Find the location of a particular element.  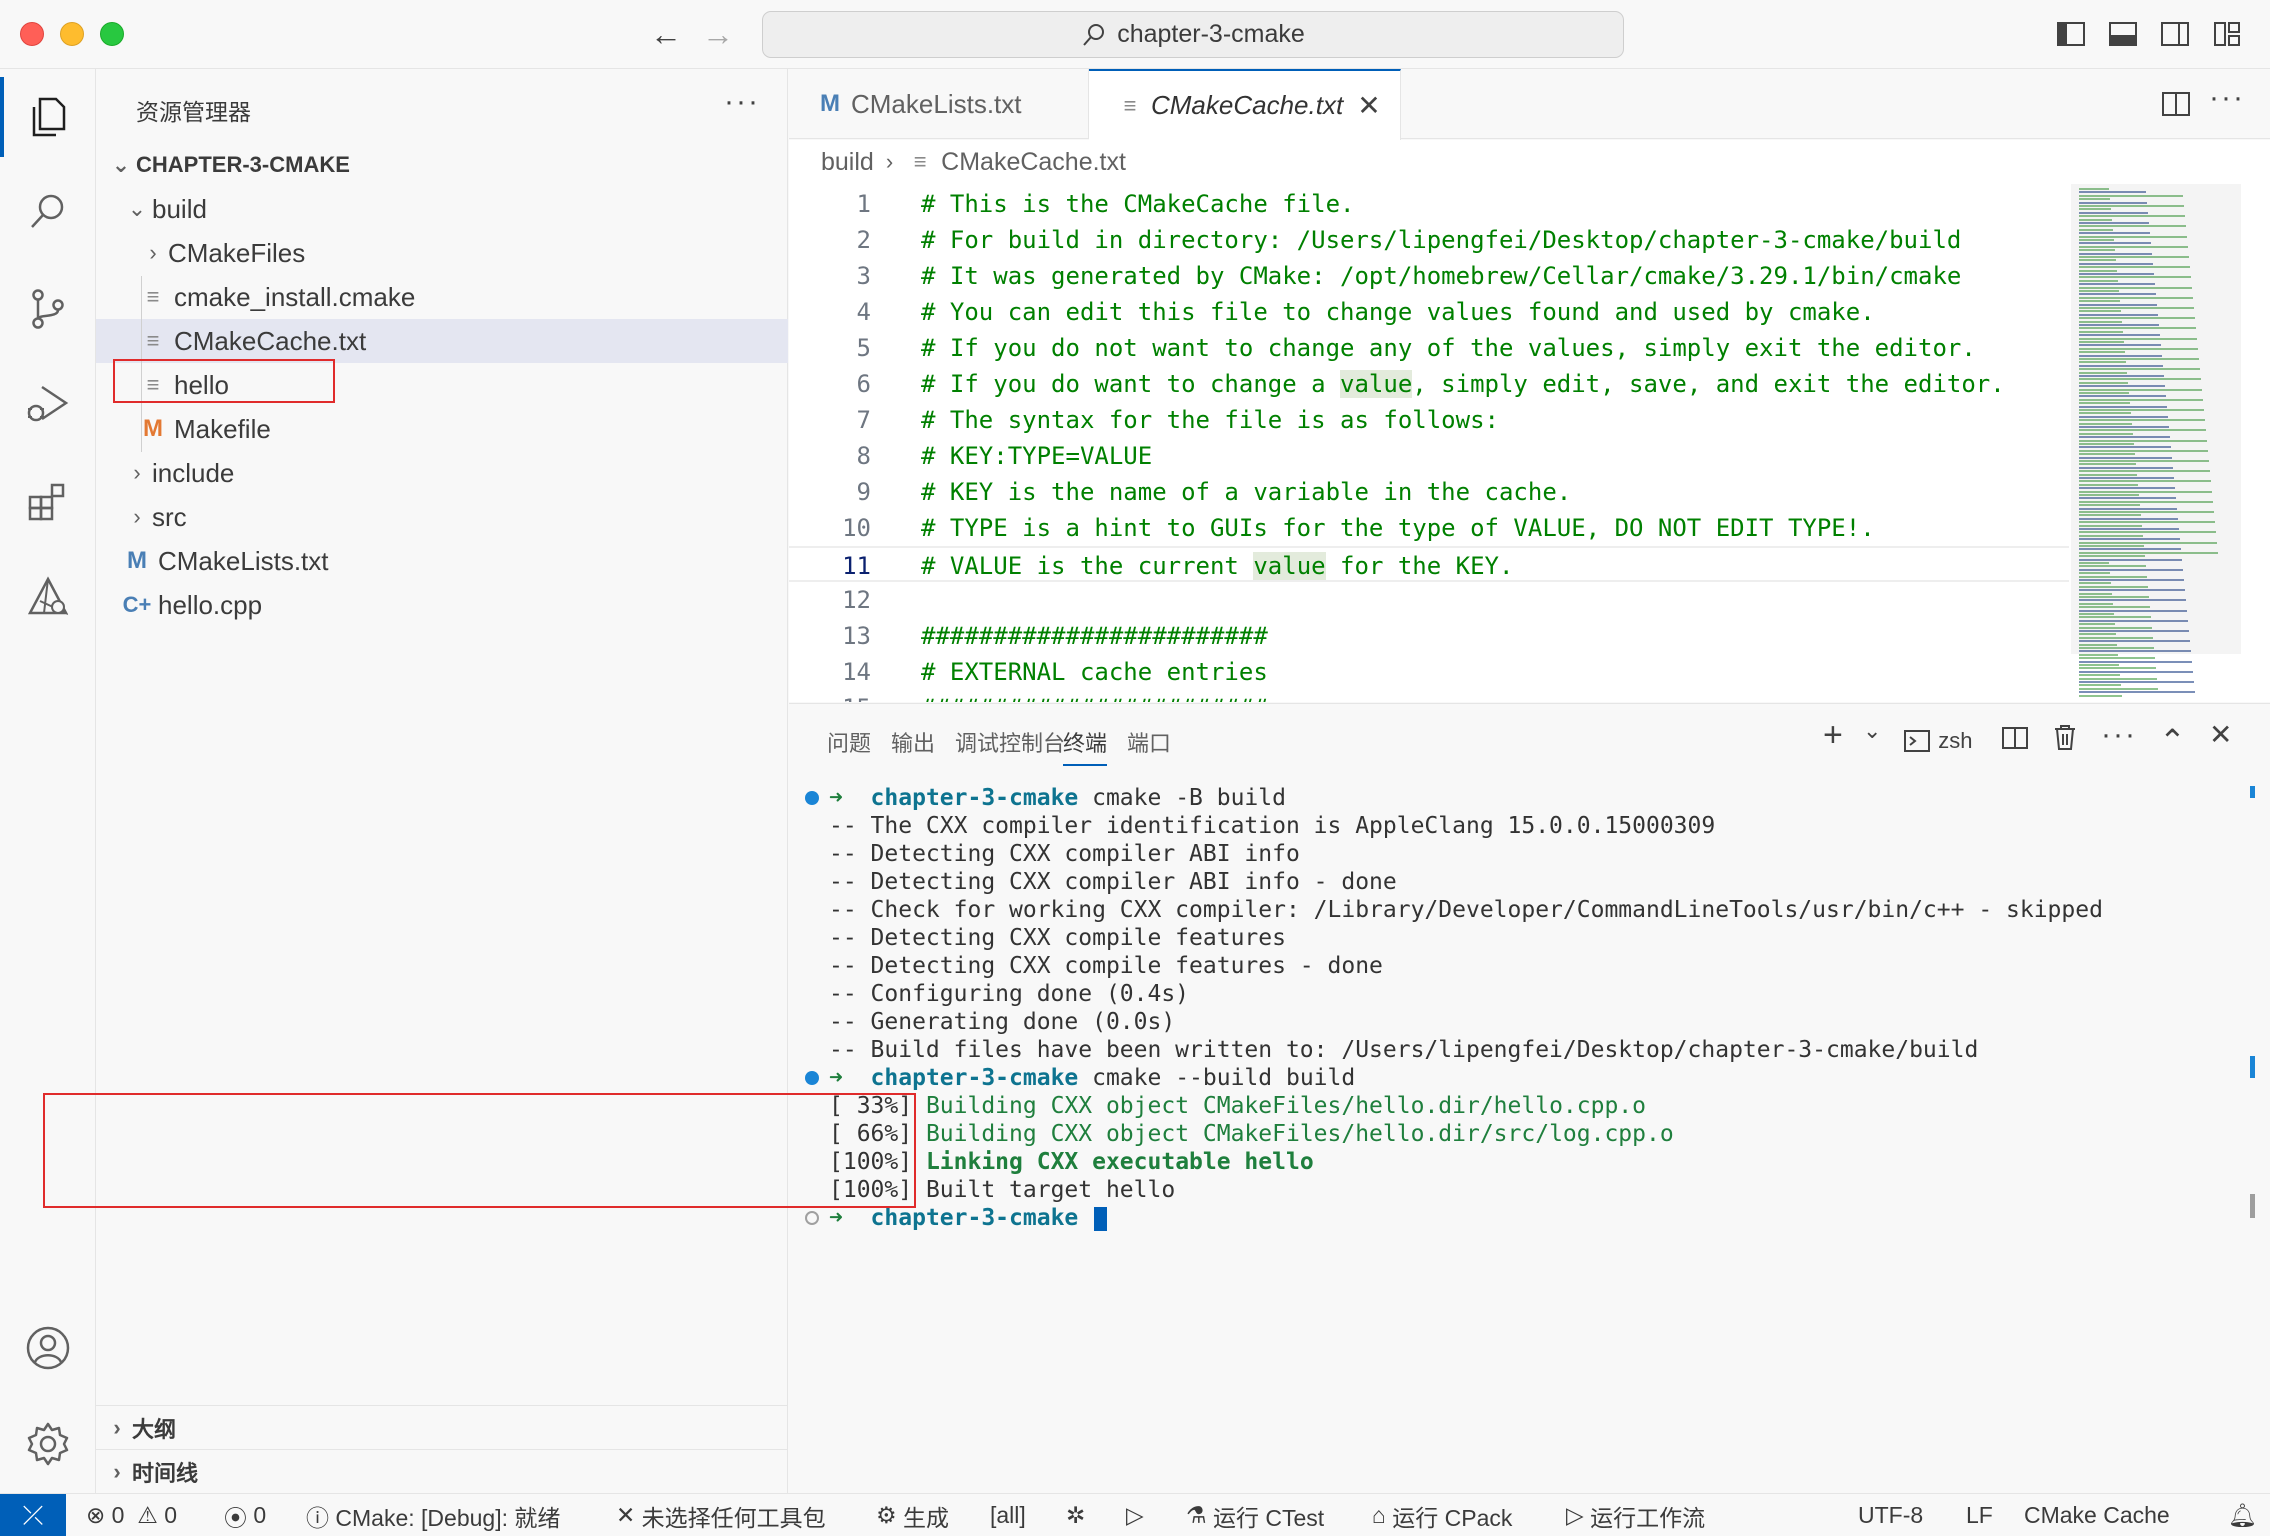

accounts-icon is located at coordinates (48, 1348).